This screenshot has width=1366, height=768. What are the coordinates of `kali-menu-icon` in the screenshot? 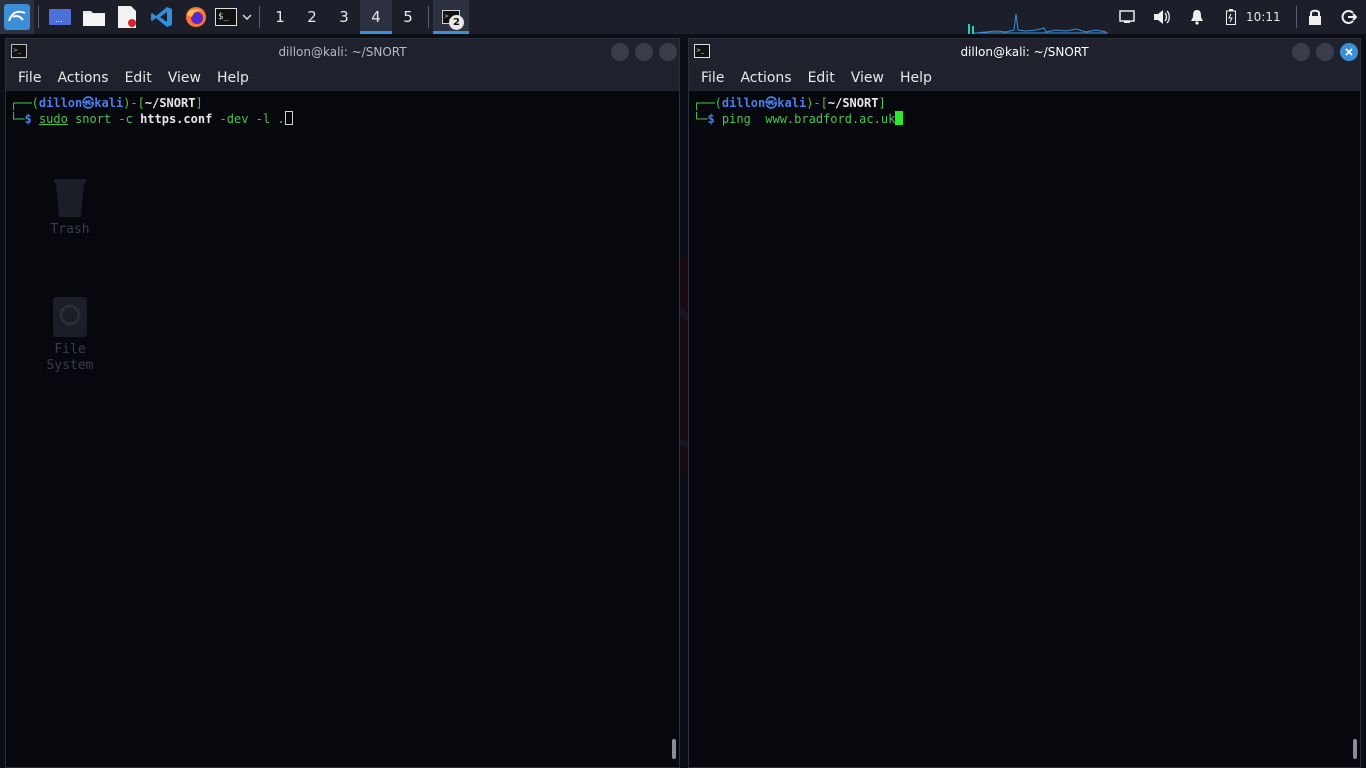 It's located at (17, 17).